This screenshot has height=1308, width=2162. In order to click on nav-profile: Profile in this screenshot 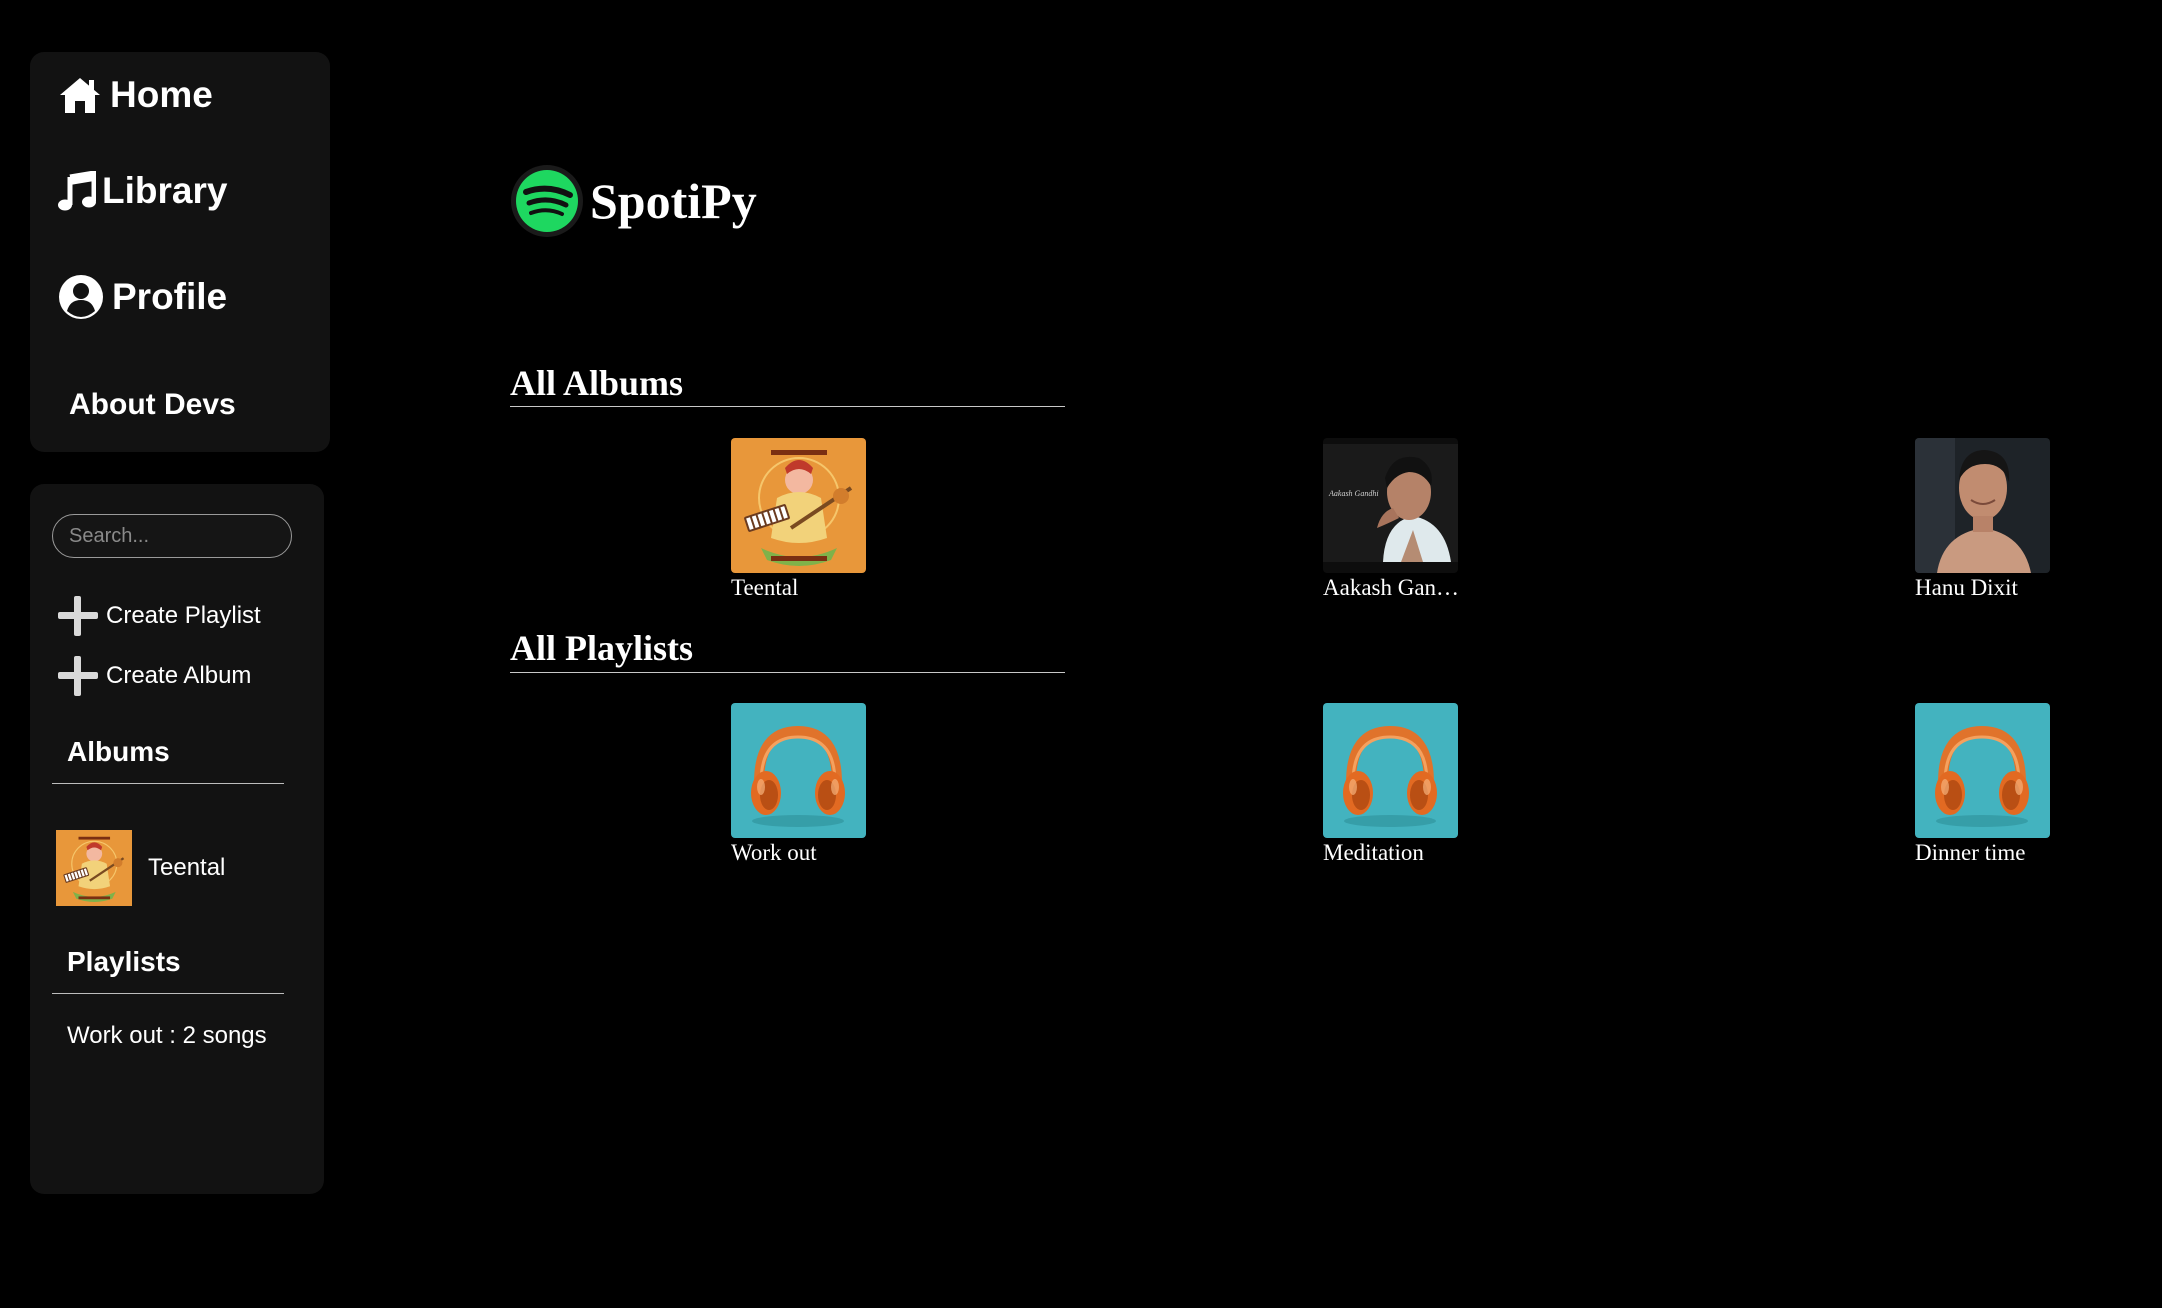, I will do `click(142, 297)`.